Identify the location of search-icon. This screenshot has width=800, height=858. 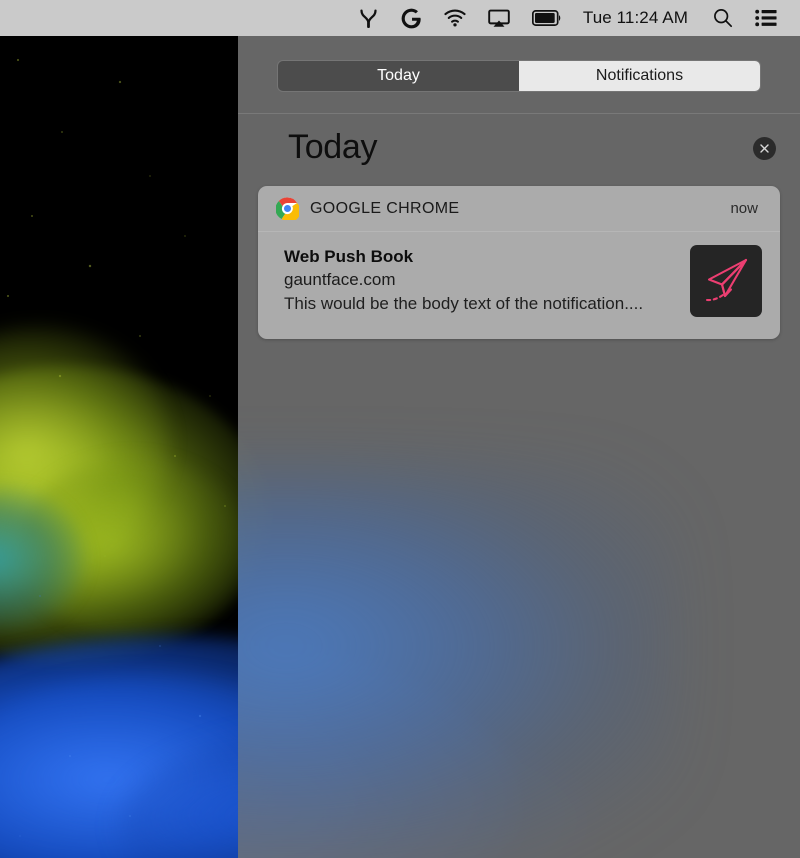
(723, 18).